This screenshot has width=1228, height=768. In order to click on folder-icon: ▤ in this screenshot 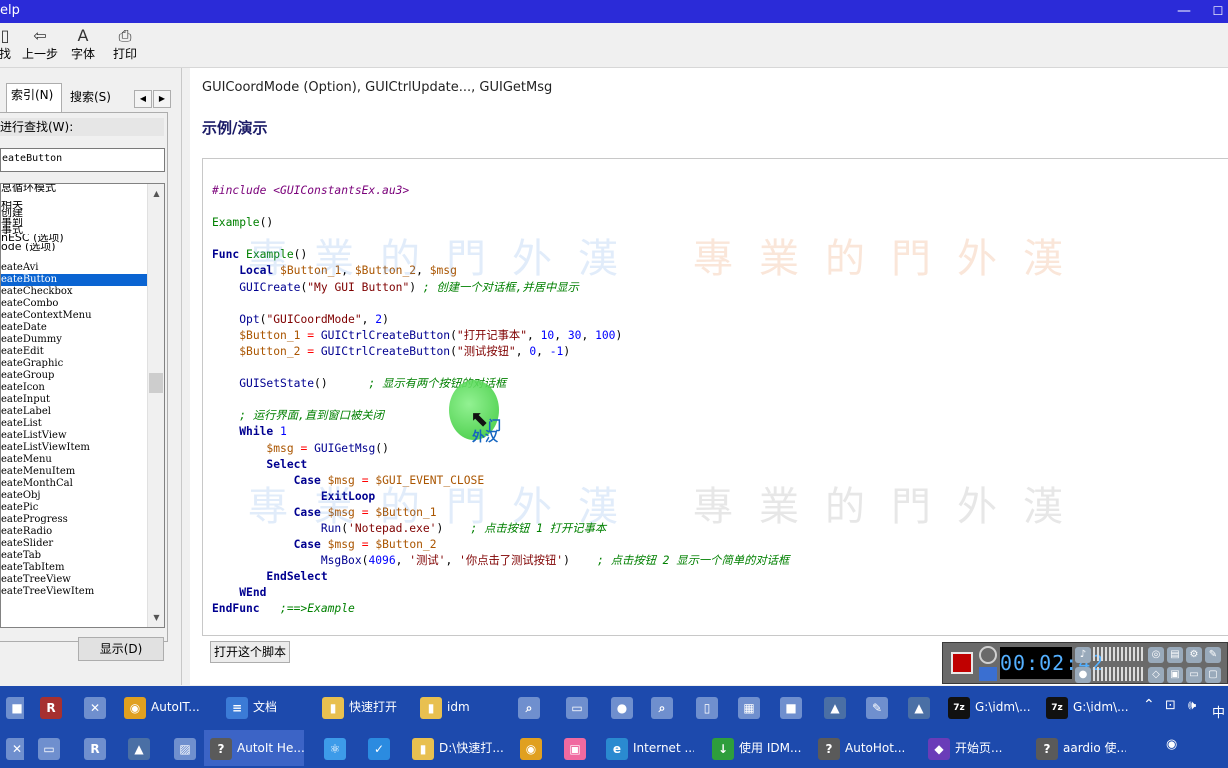, I will do `click(1175, 655)`.